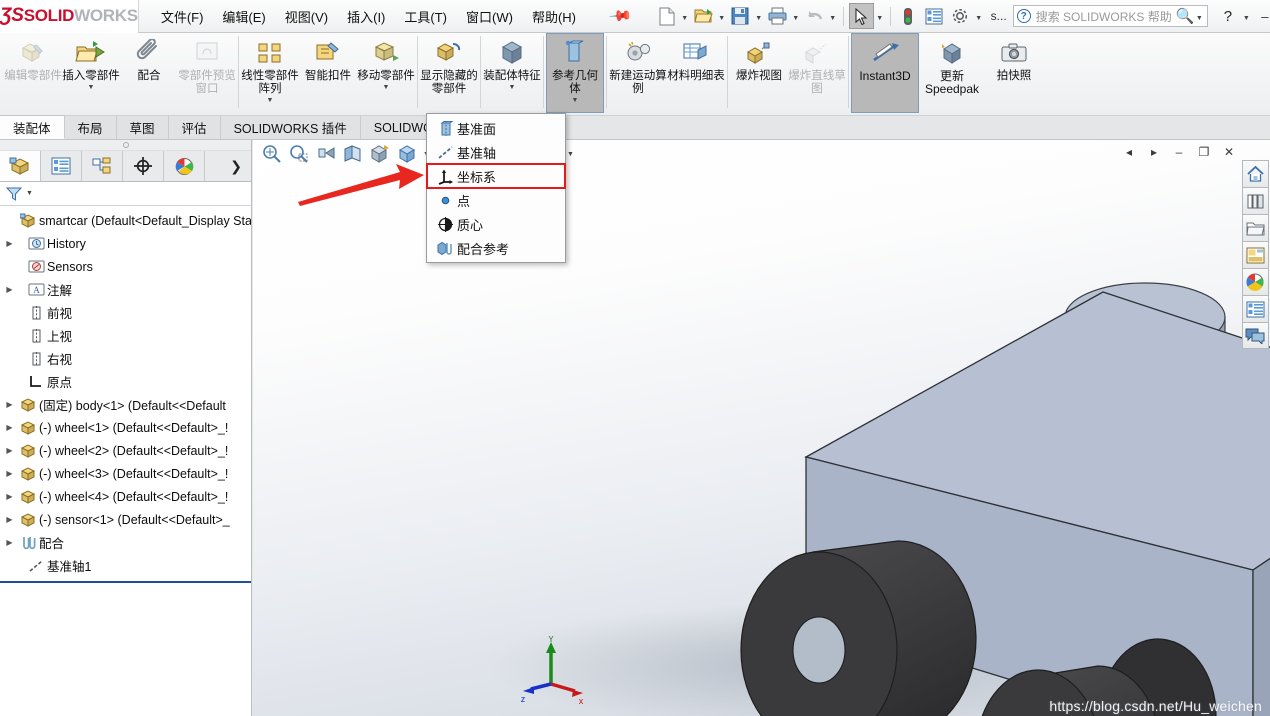 The width and height of the screenshot is (1270, 716). I want to click on pin-icon: 📌, so click(620, 16).